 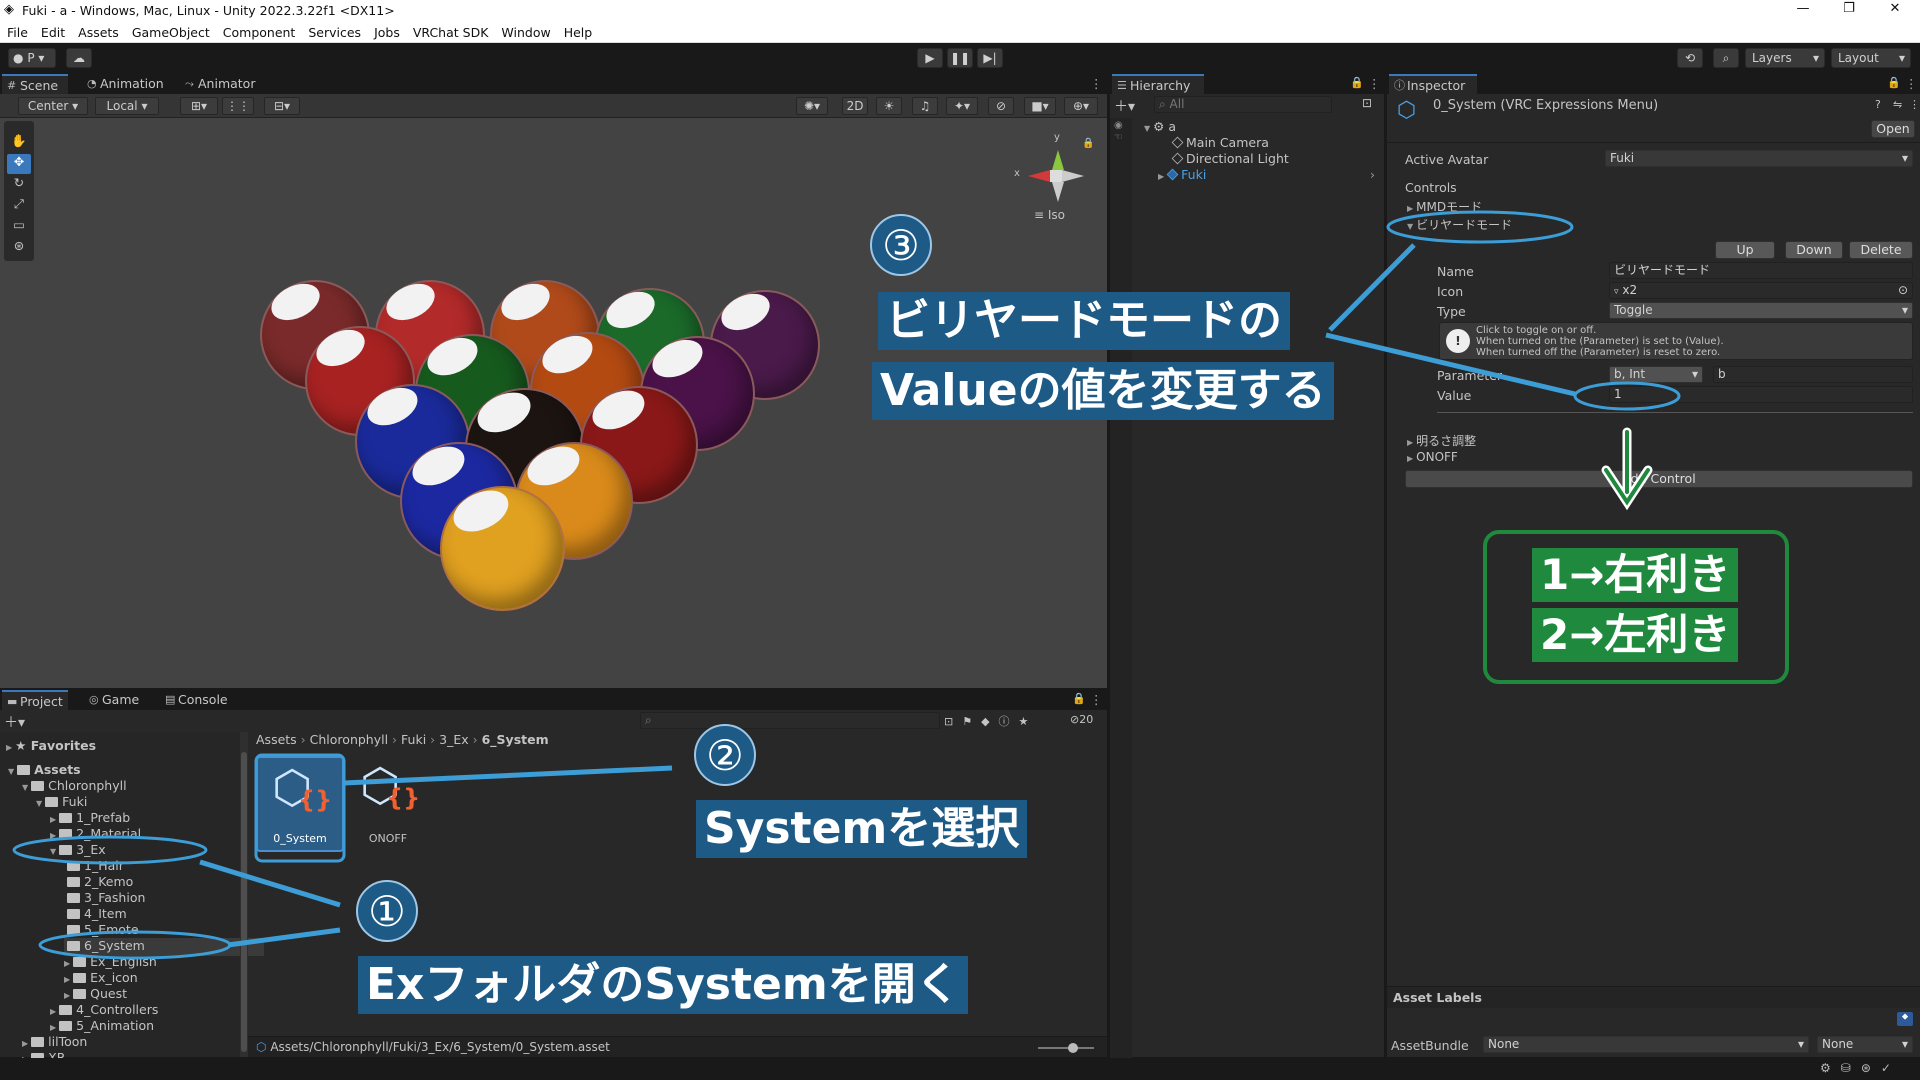 What do you see at coordinates (1627, 396) in the screenshot?
I see `highlight-oval-value` at bounding box center [1627, 396].